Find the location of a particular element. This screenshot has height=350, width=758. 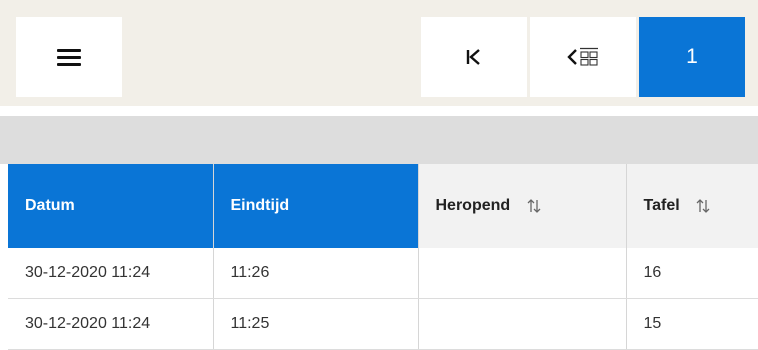

column-header-label: Eindtijd is located at coordinates (260, 205).